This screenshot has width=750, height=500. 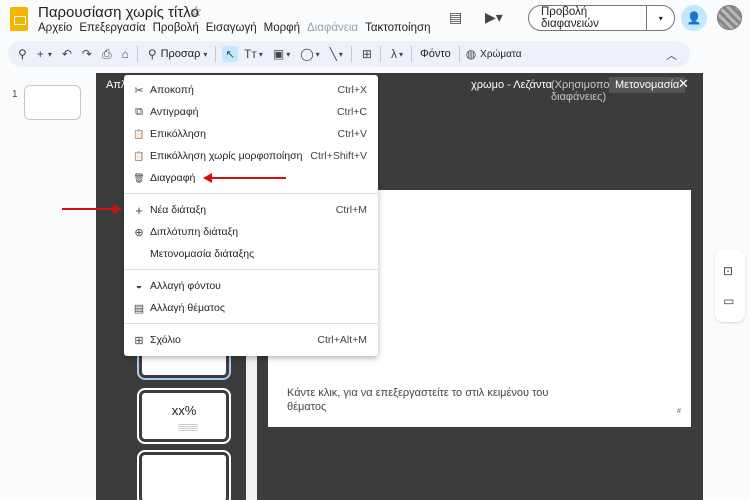 I want to click on paste-icon: 📋, so click(x=139, y=133).